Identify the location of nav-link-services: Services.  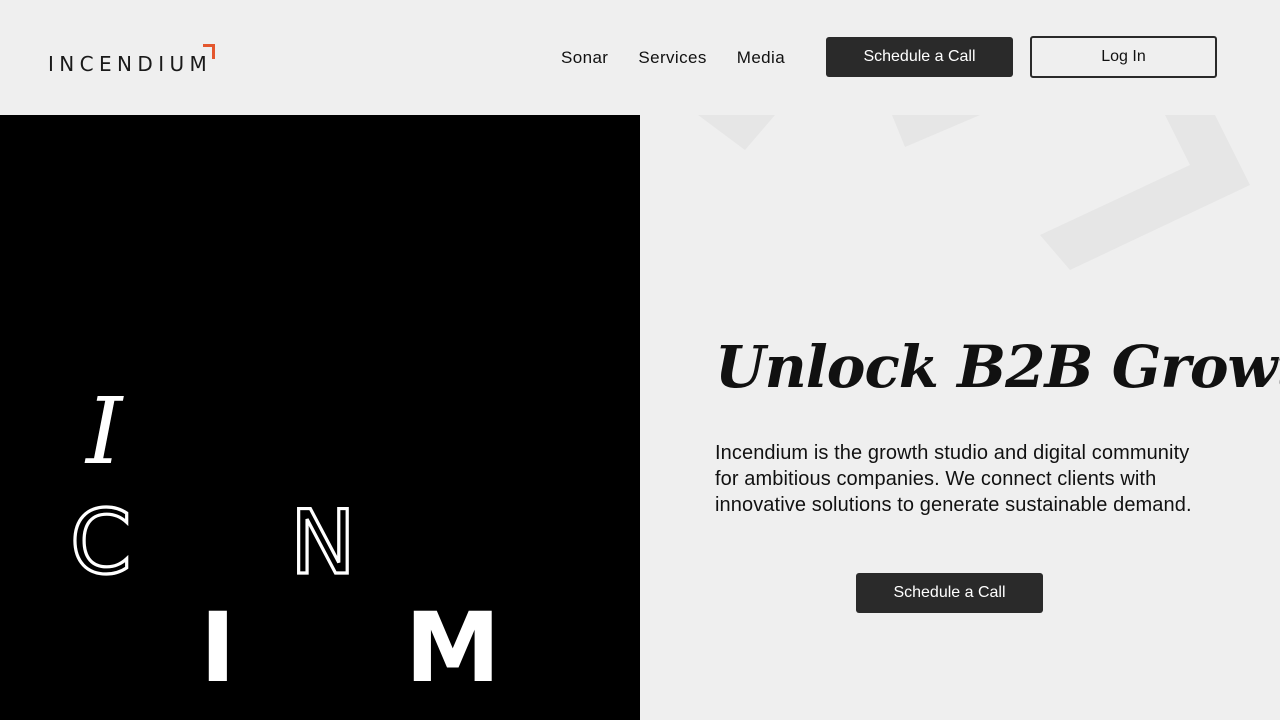
(672, 58).